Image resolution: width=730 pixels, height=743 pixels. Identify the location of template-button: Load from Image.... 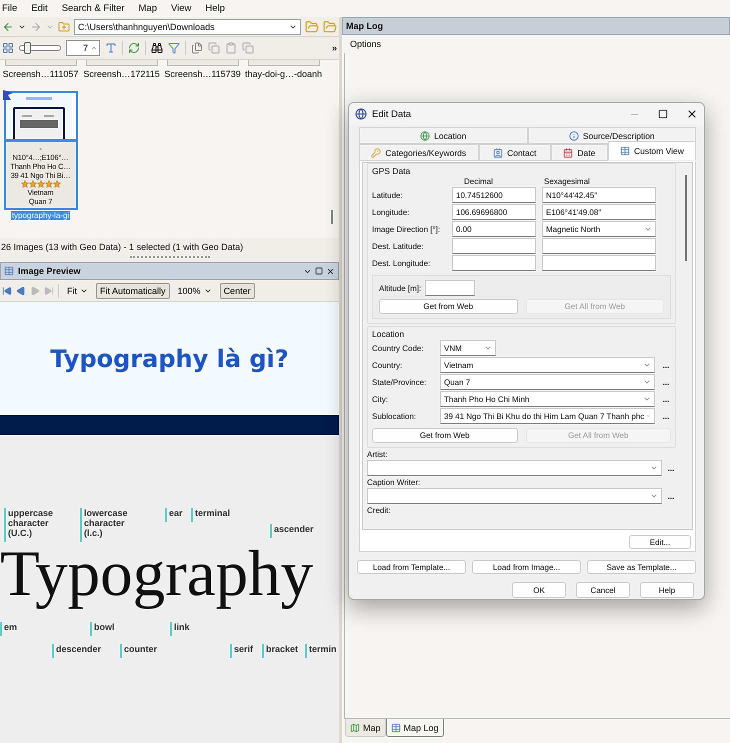
(526, 567).